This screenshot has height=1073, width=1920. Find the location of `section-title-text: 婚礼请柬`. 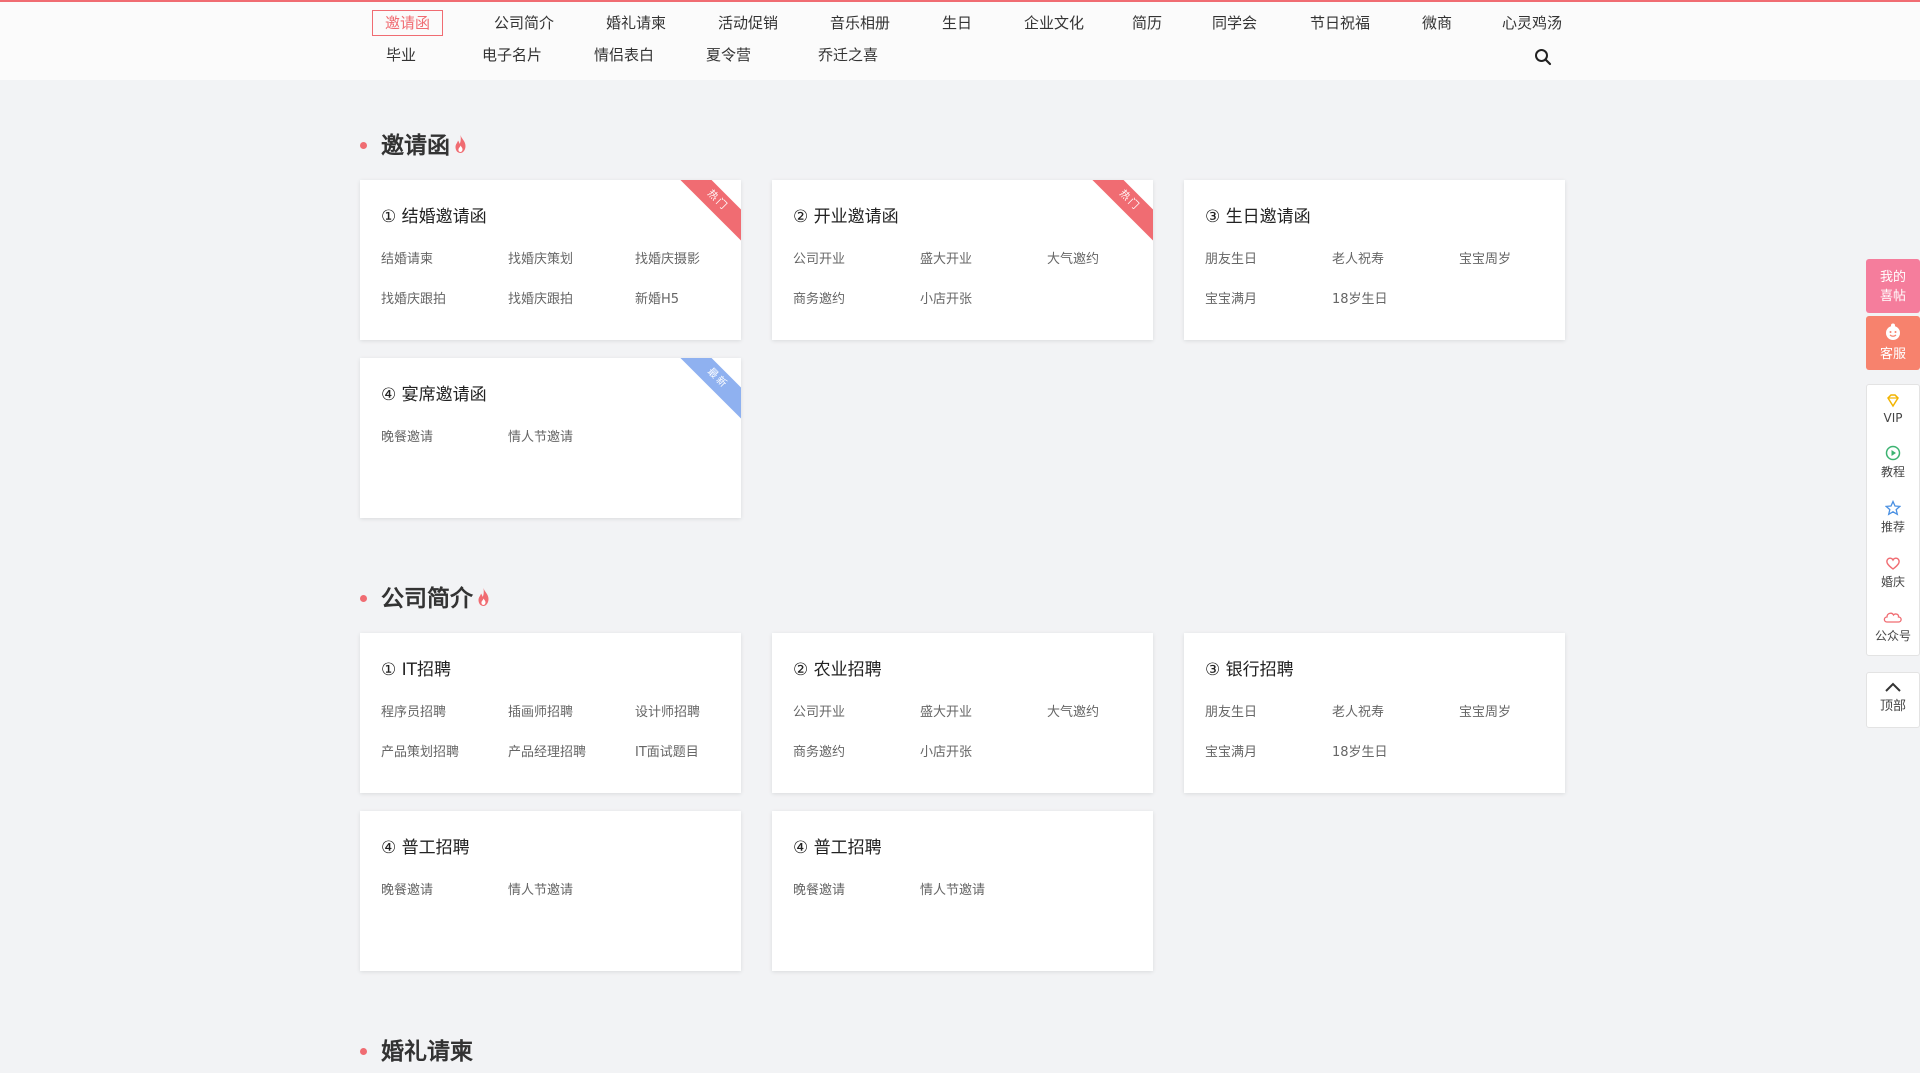

section-title-text: 婚礼请柬 is located at coordinates (427, 1051).